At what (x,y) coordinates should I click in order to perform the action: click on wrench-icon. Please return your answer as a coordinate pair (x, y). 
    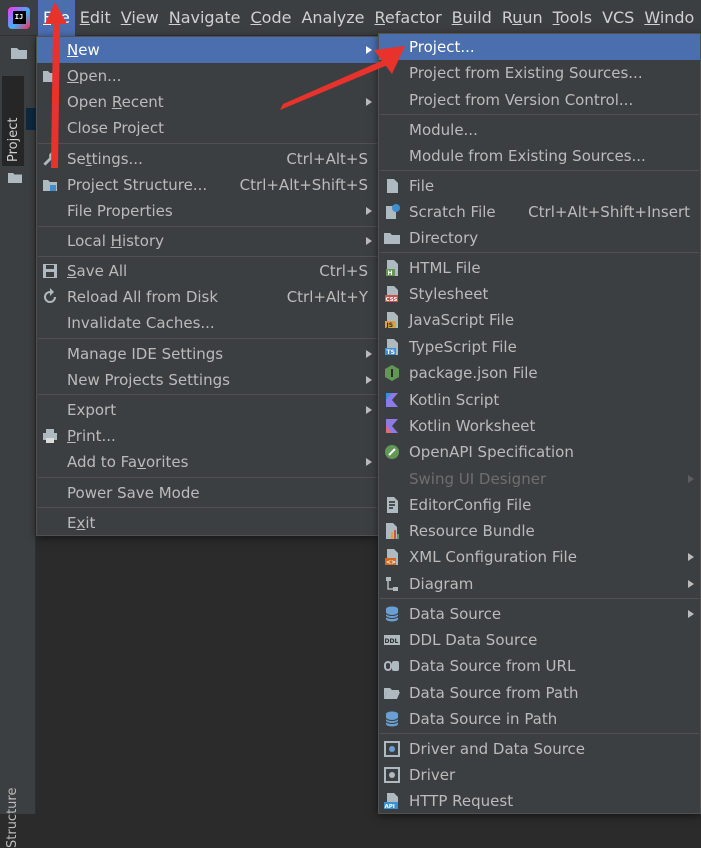
    Looking at the image, I should click on (50, 159).